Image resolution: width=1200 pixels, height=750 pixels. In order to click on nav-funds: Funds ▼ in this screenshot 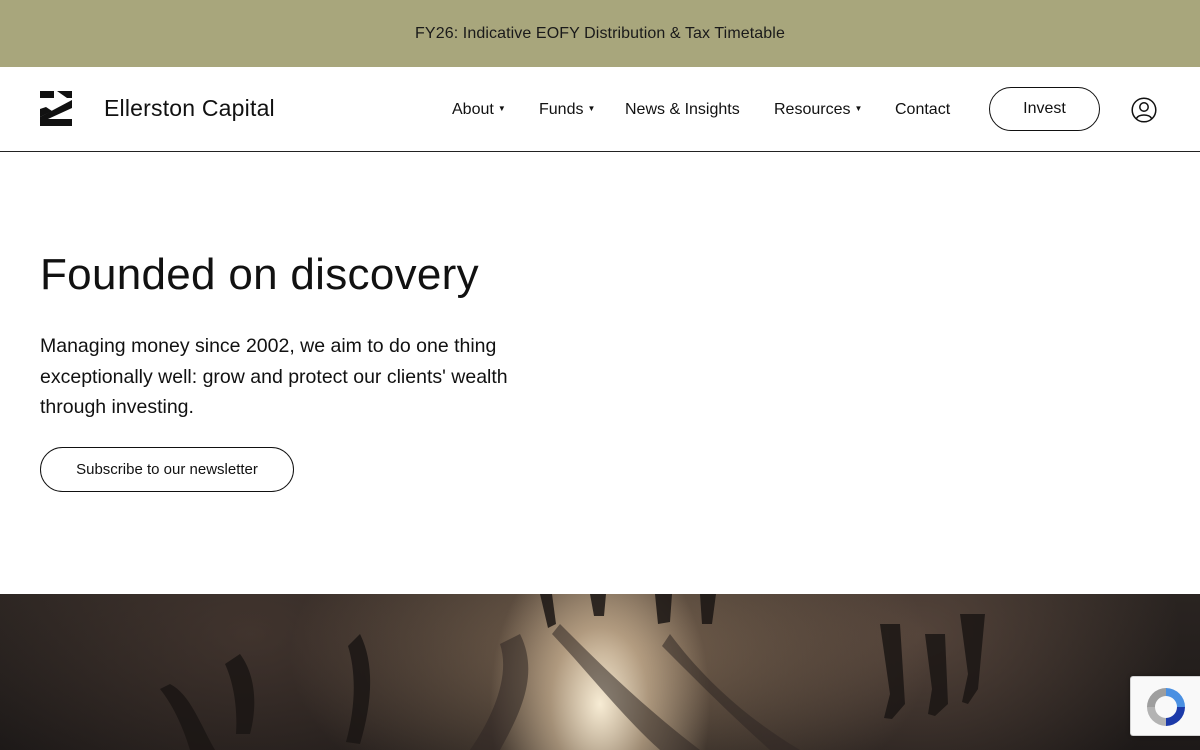, I will do `click(567, 109)`.